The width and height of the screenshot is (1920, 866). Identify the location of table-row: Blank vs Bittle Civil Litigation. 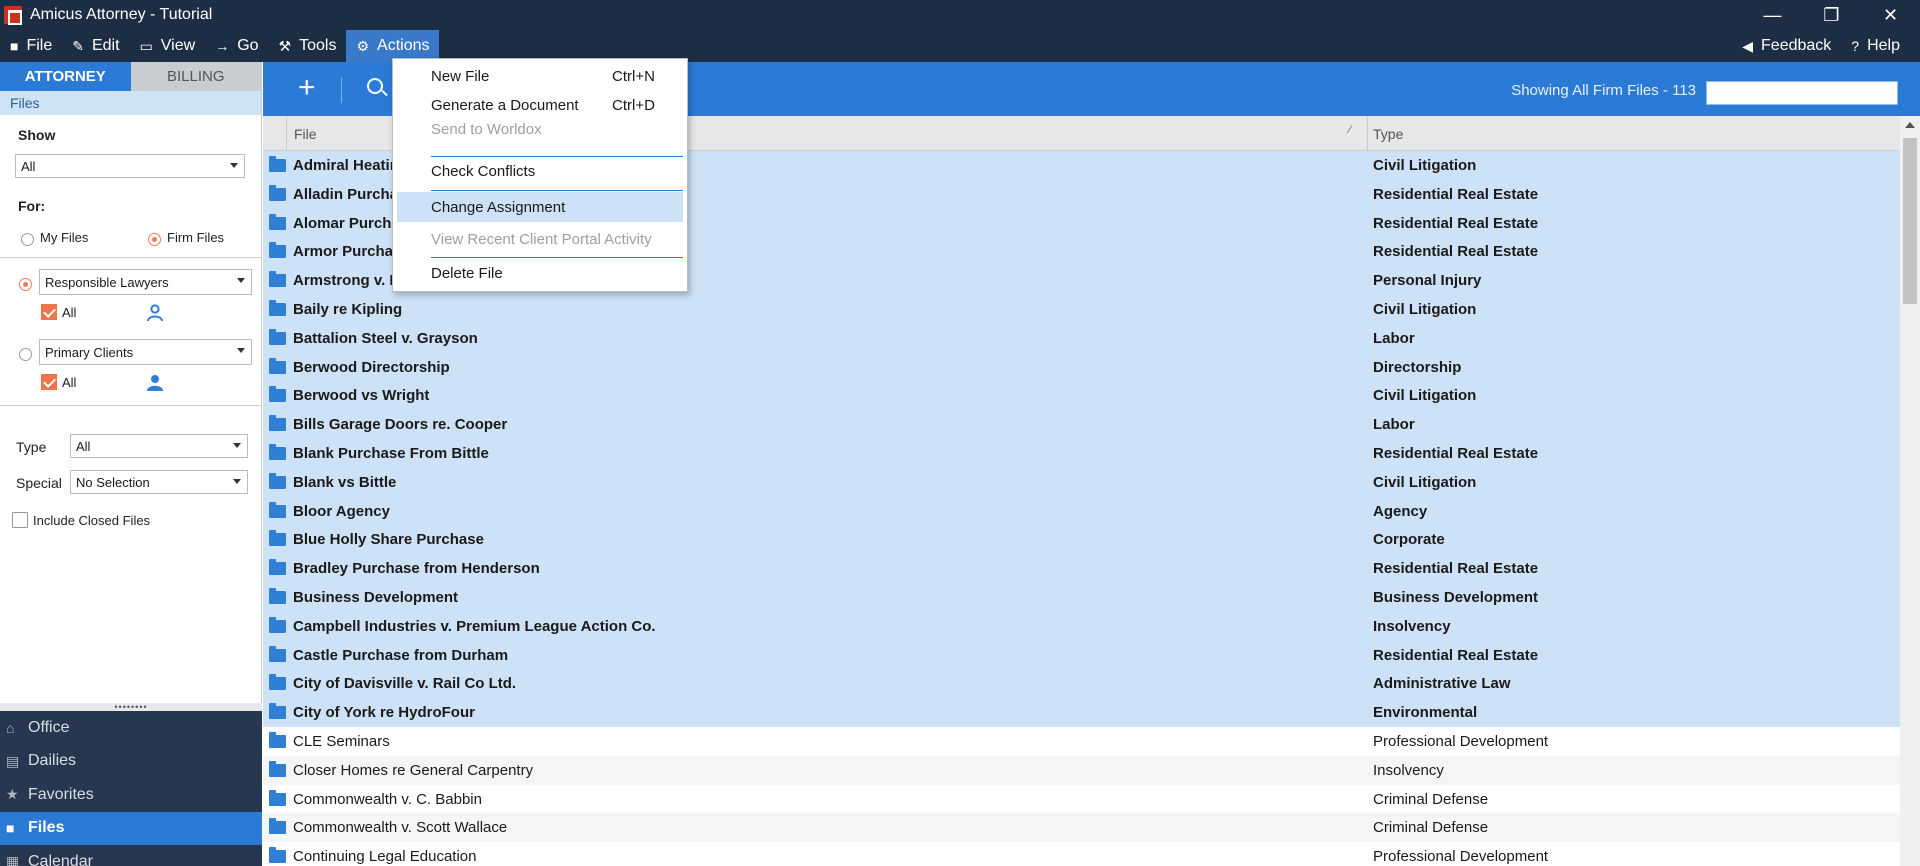
(1081, 482).